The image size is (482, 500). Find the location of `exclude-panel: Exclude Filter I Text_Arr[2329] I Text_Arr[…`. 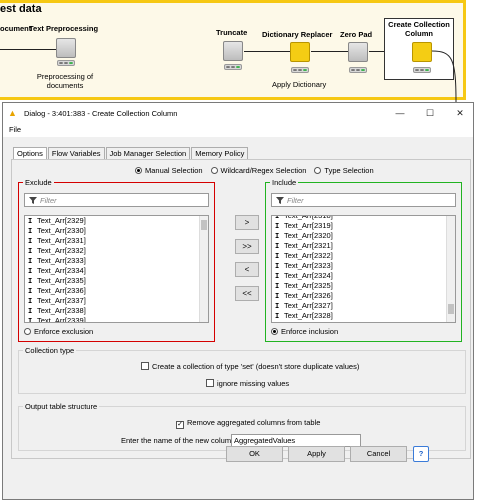

exclude-panel: Exclude Filter I Text_Arr[2329] I Text_Arr[… is located at coordinates (116, 260).